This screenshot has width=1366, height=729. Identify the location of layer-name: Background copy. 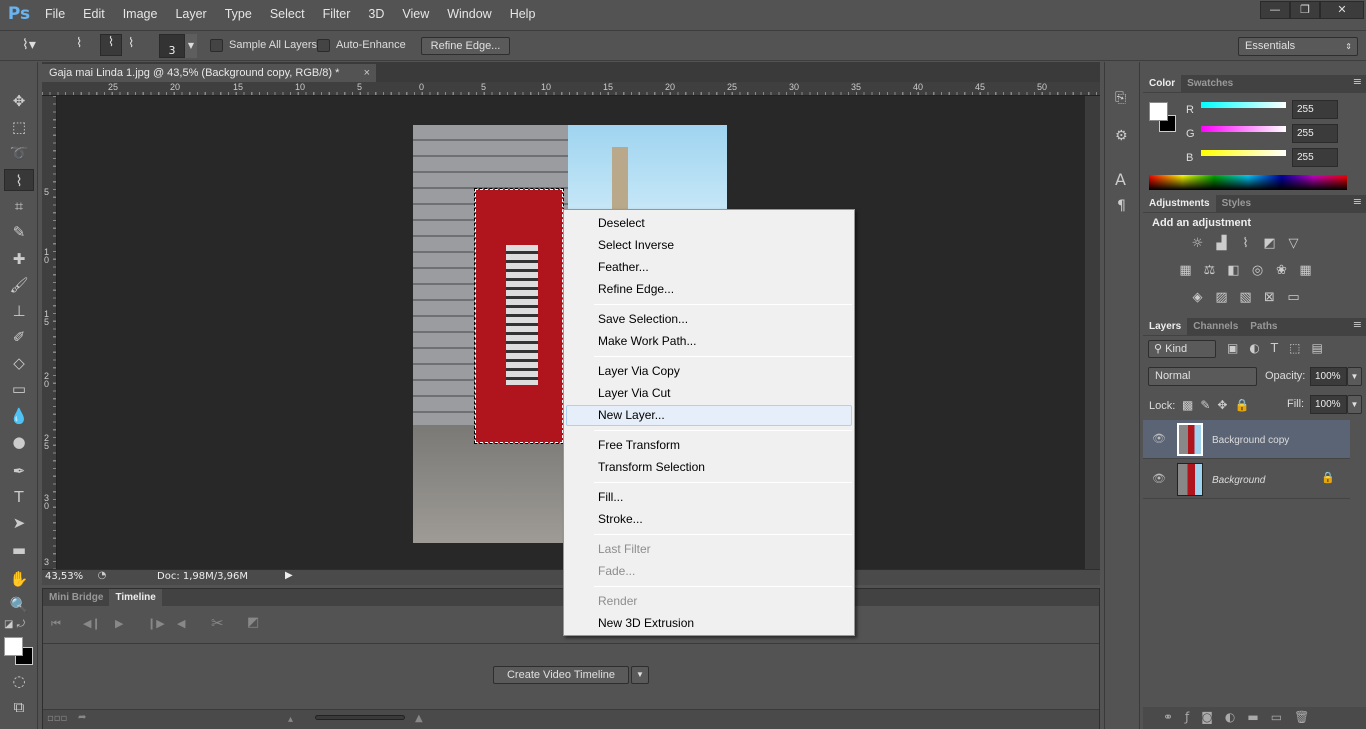
(1250, 440).